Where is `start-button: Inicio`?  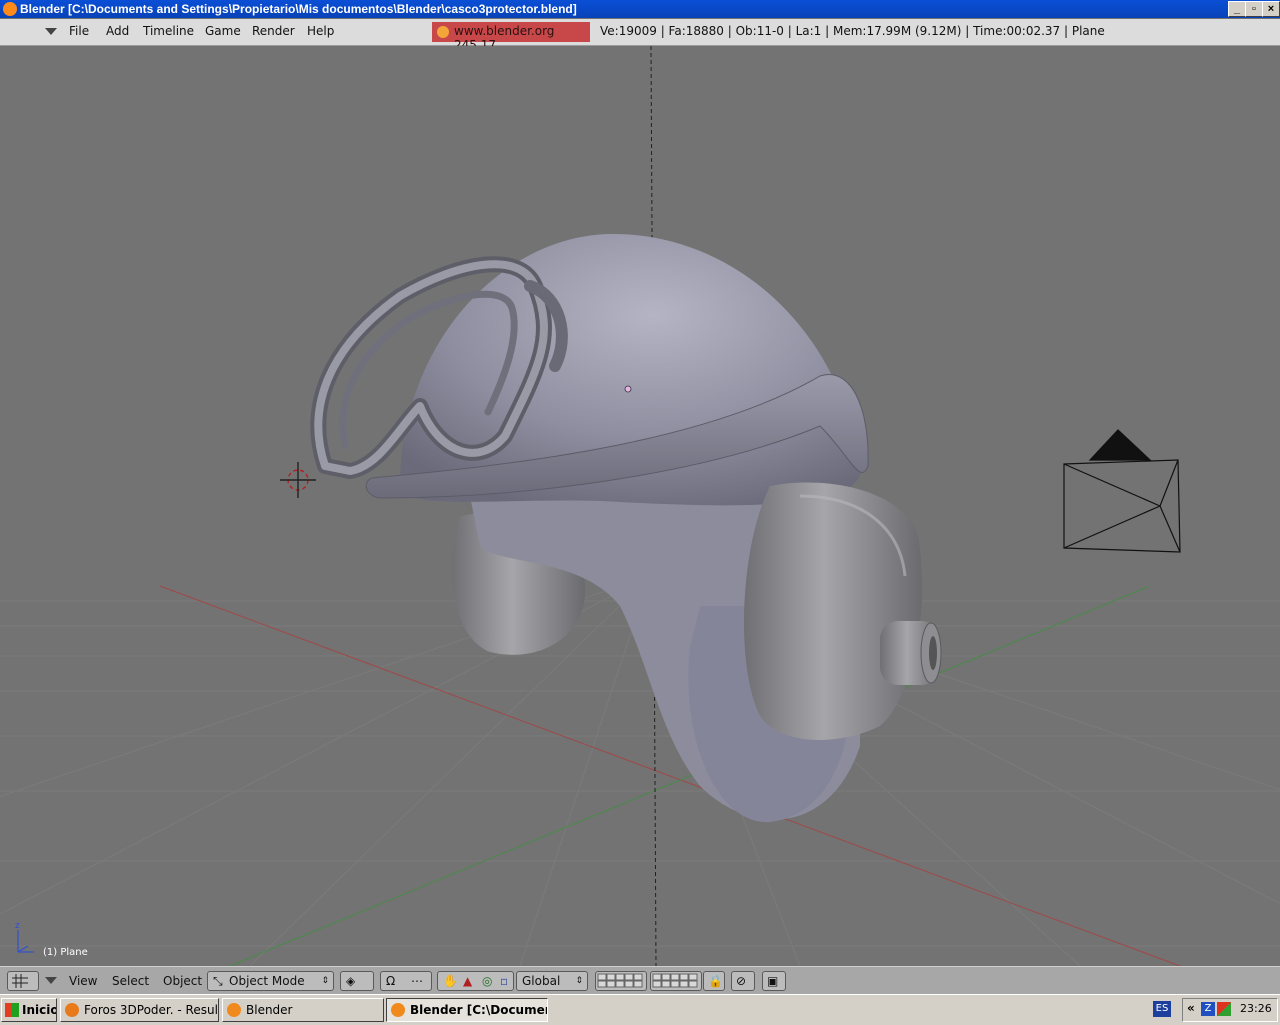 start-button: Inicio is located at coordinates (29, 1010).